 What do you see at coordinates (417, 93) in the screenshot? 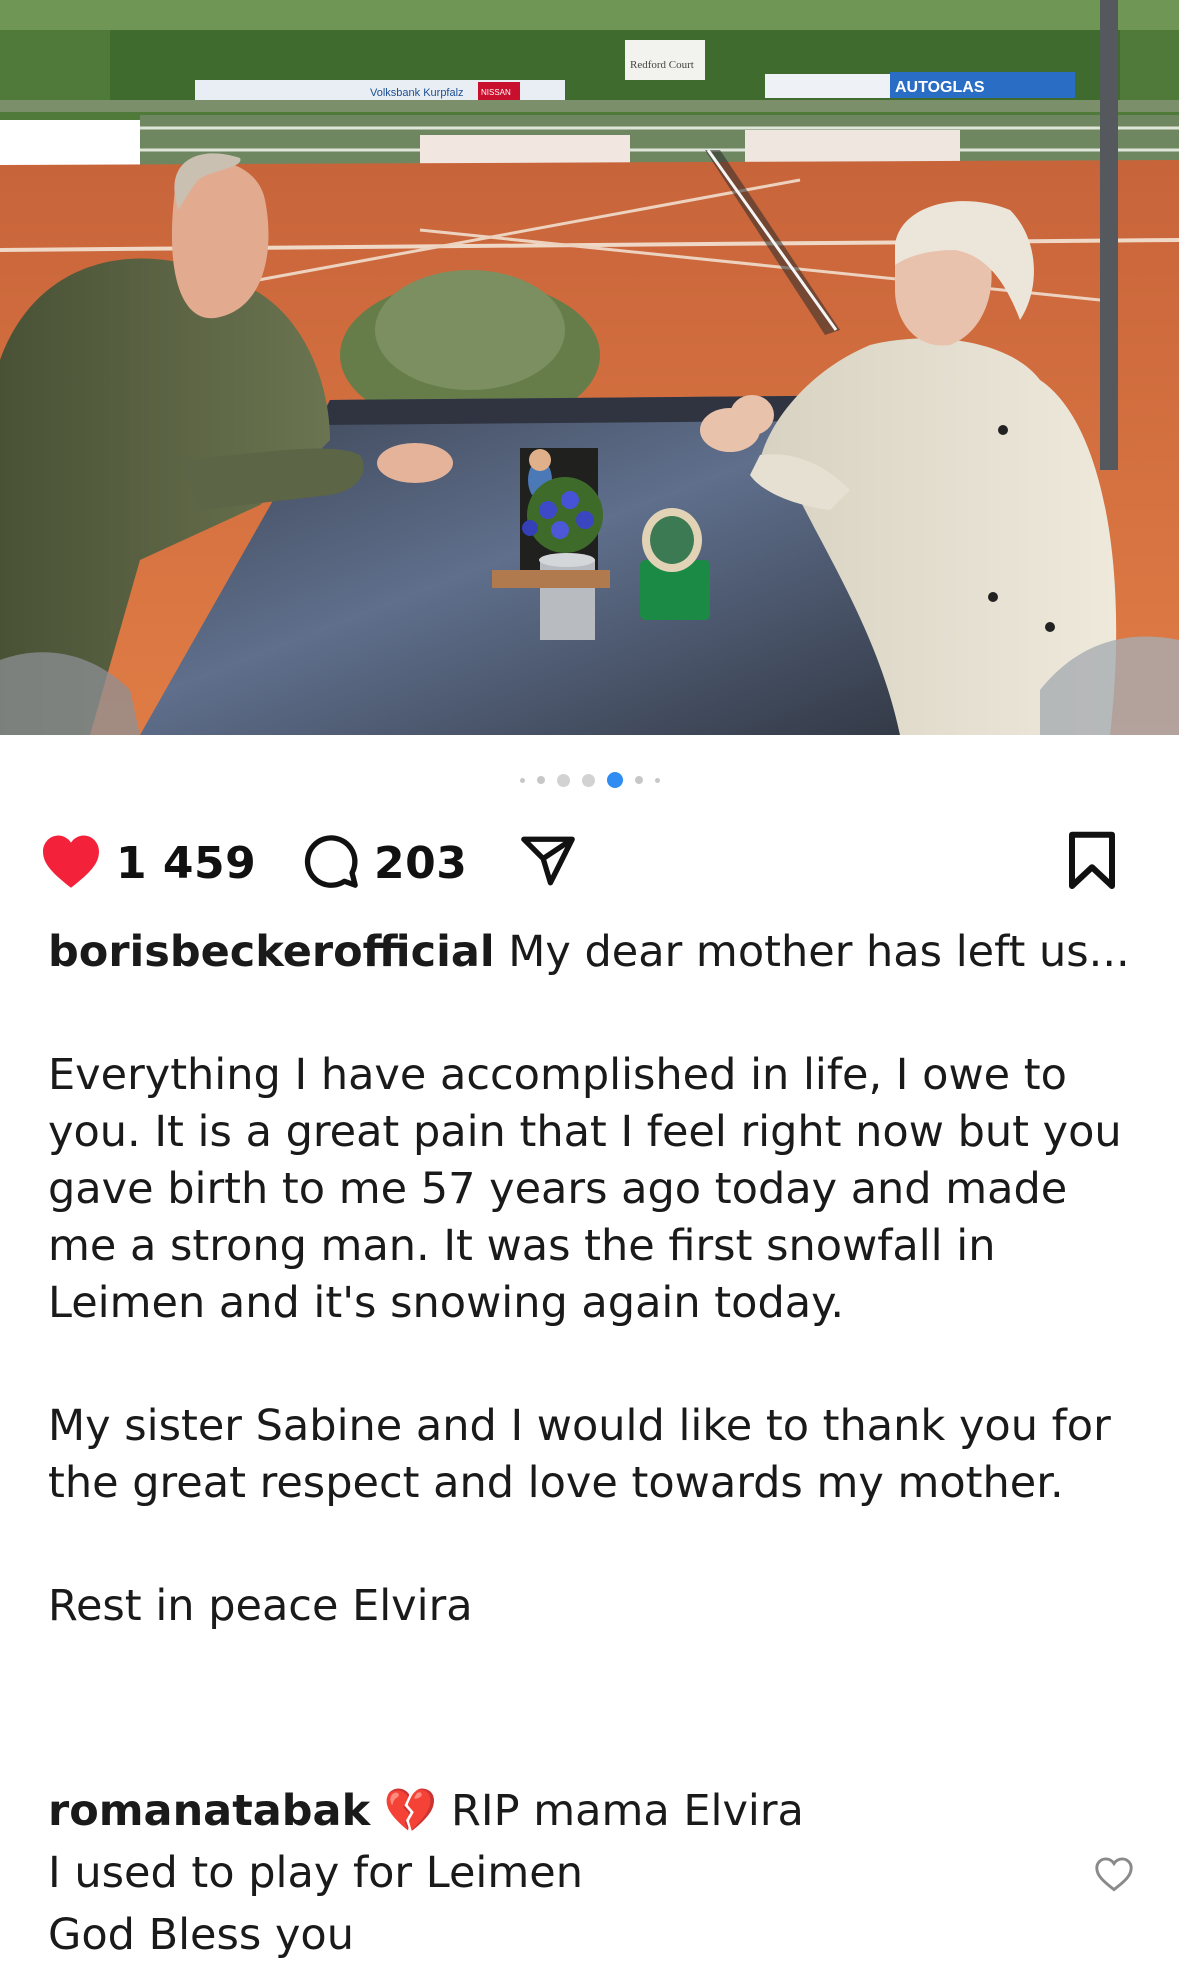
I see `banner-text-volksbank: Volksbank Kurpfalz` at bounding box center [417, 93].